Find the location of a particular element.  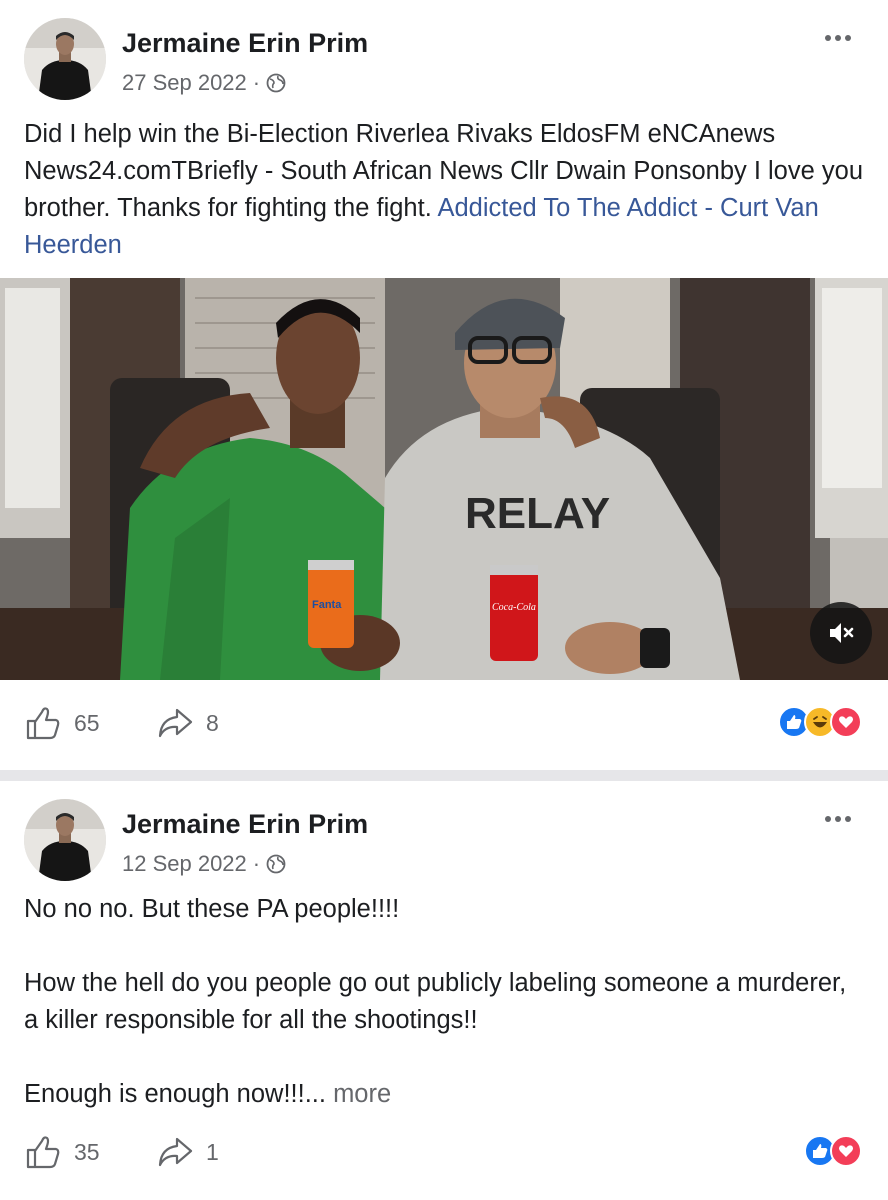

post-paragraph-last: Enough is enough now!!!... more is located at coordinates (444, 1094).